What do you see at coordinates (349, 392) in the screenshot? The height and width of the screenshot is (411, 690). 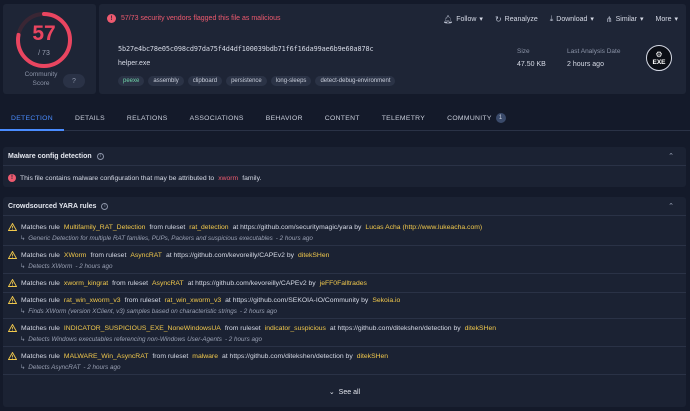 I see `see-all-label: See all` at bounding box center [349, 392].